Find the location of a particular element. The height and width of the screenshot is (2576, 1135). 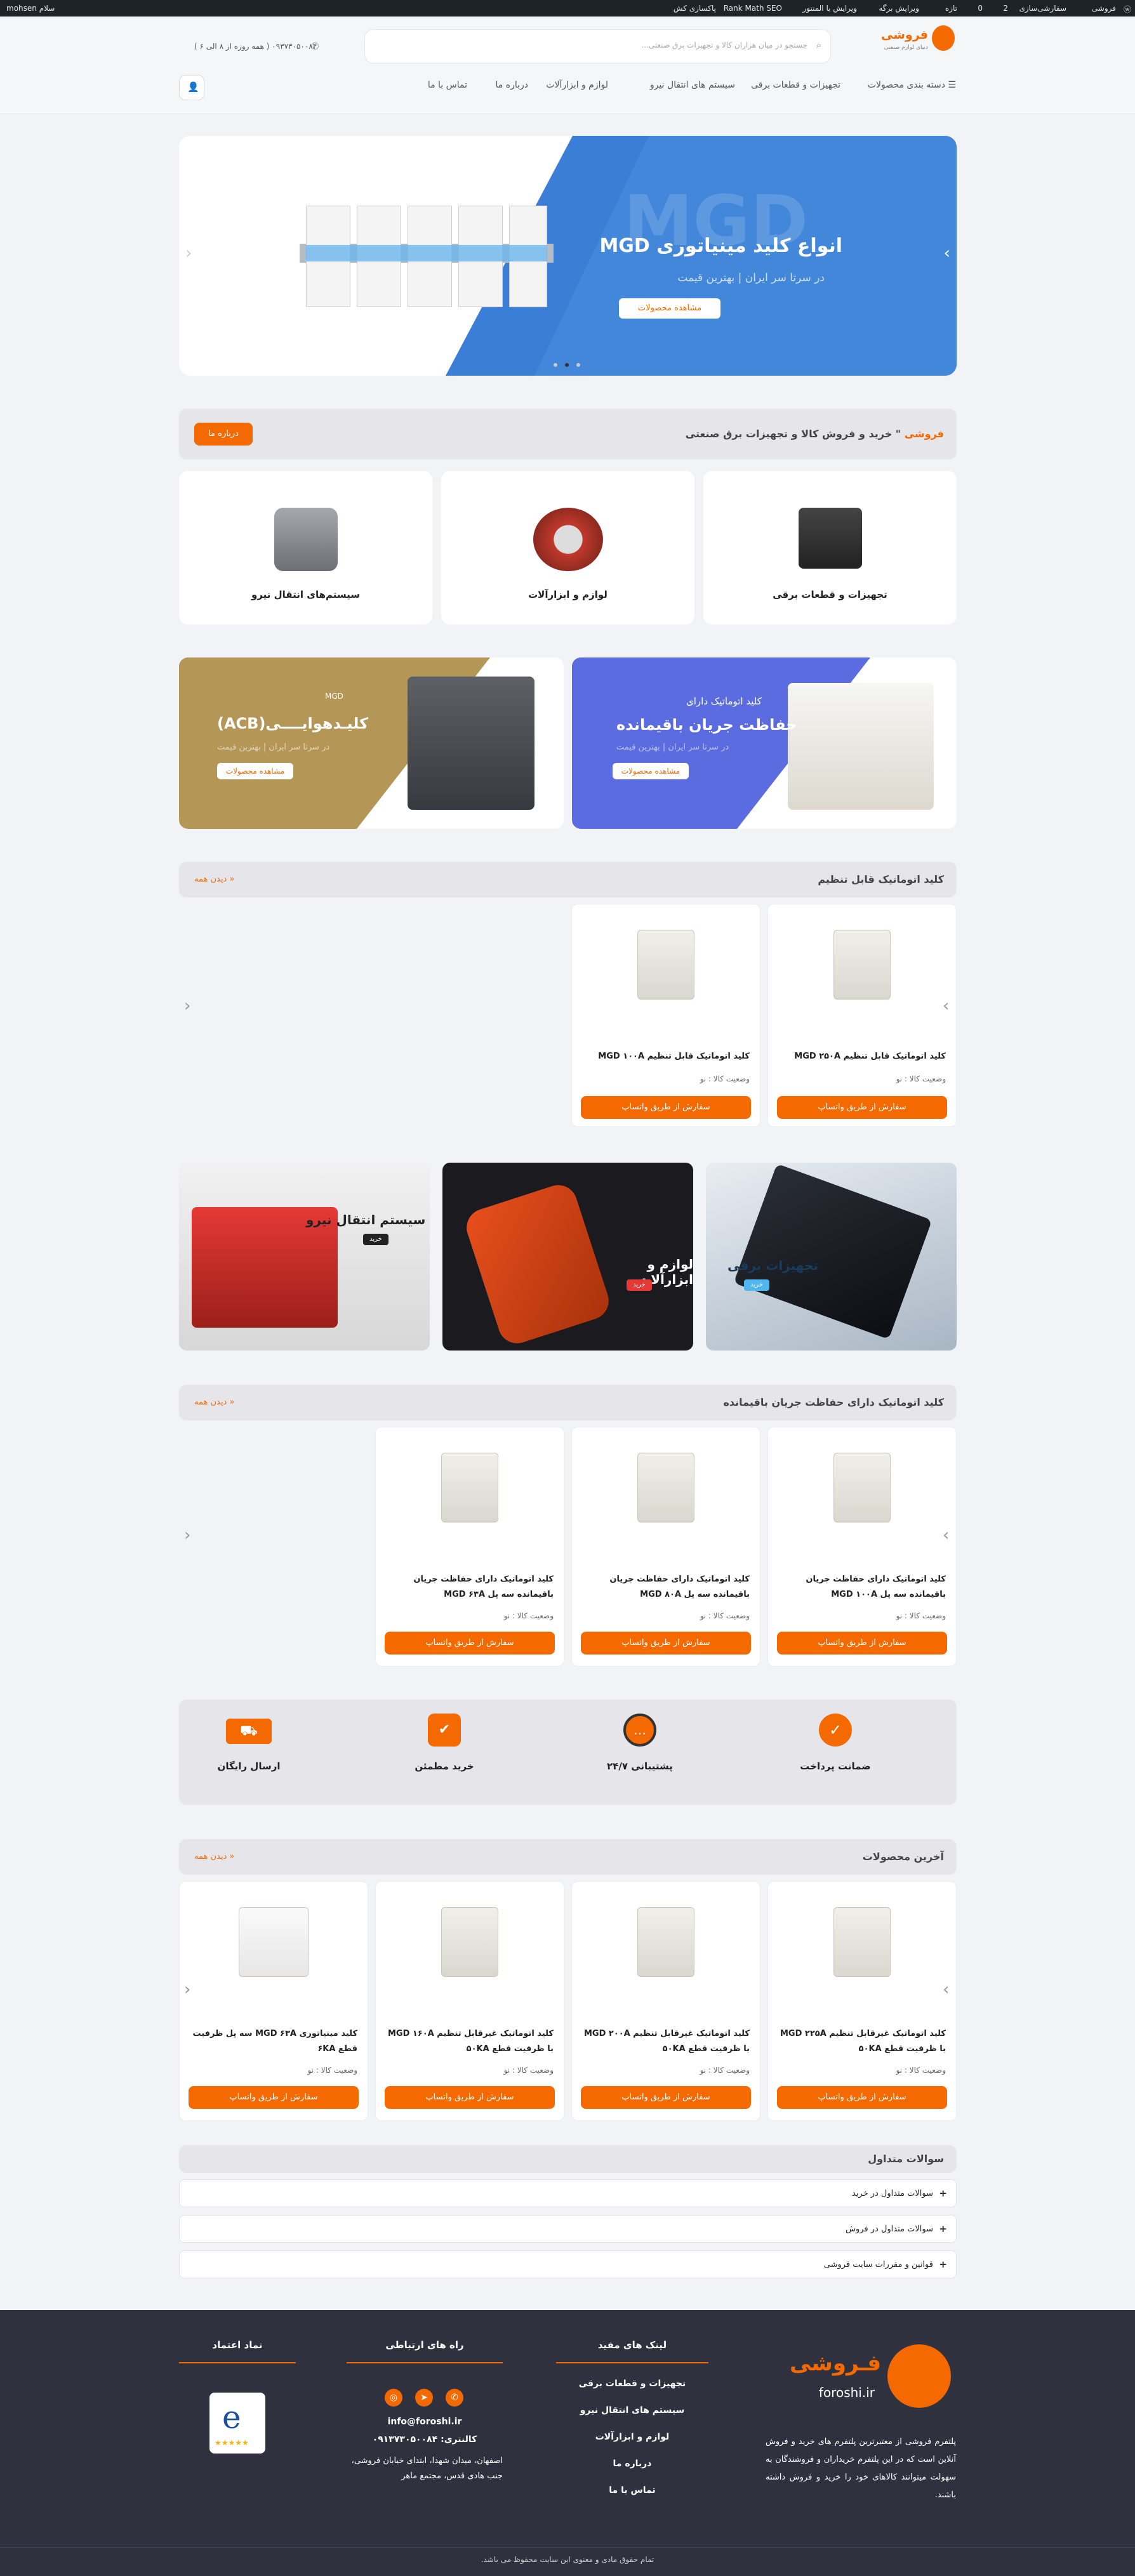

category-card-tools: لوازم و ابزارآلات is located at coordinates (567, 547).